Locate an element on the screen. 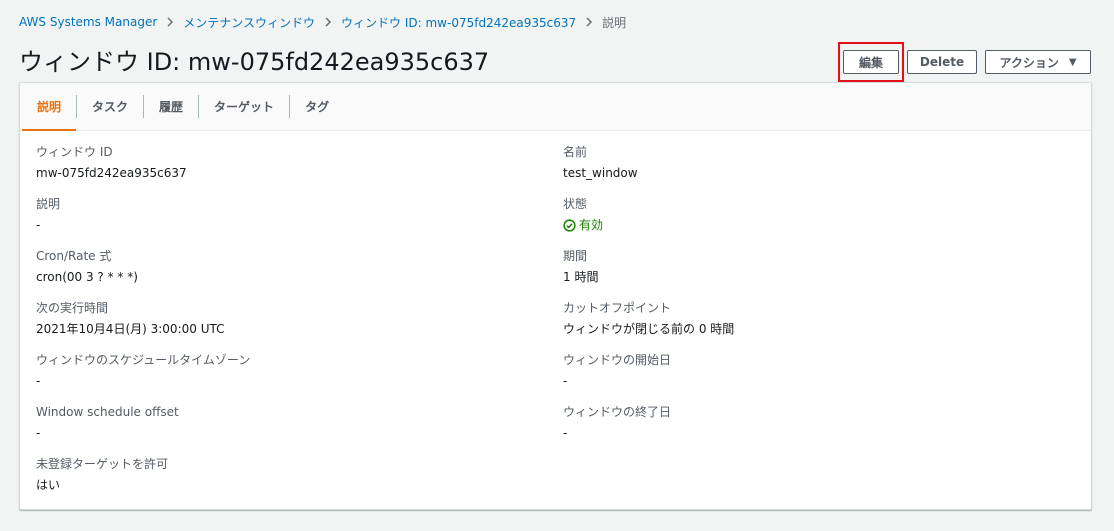 The image size is (1114, 531). field-label: 未登録ターゲットを許可 is located at coordinates (102, 464).